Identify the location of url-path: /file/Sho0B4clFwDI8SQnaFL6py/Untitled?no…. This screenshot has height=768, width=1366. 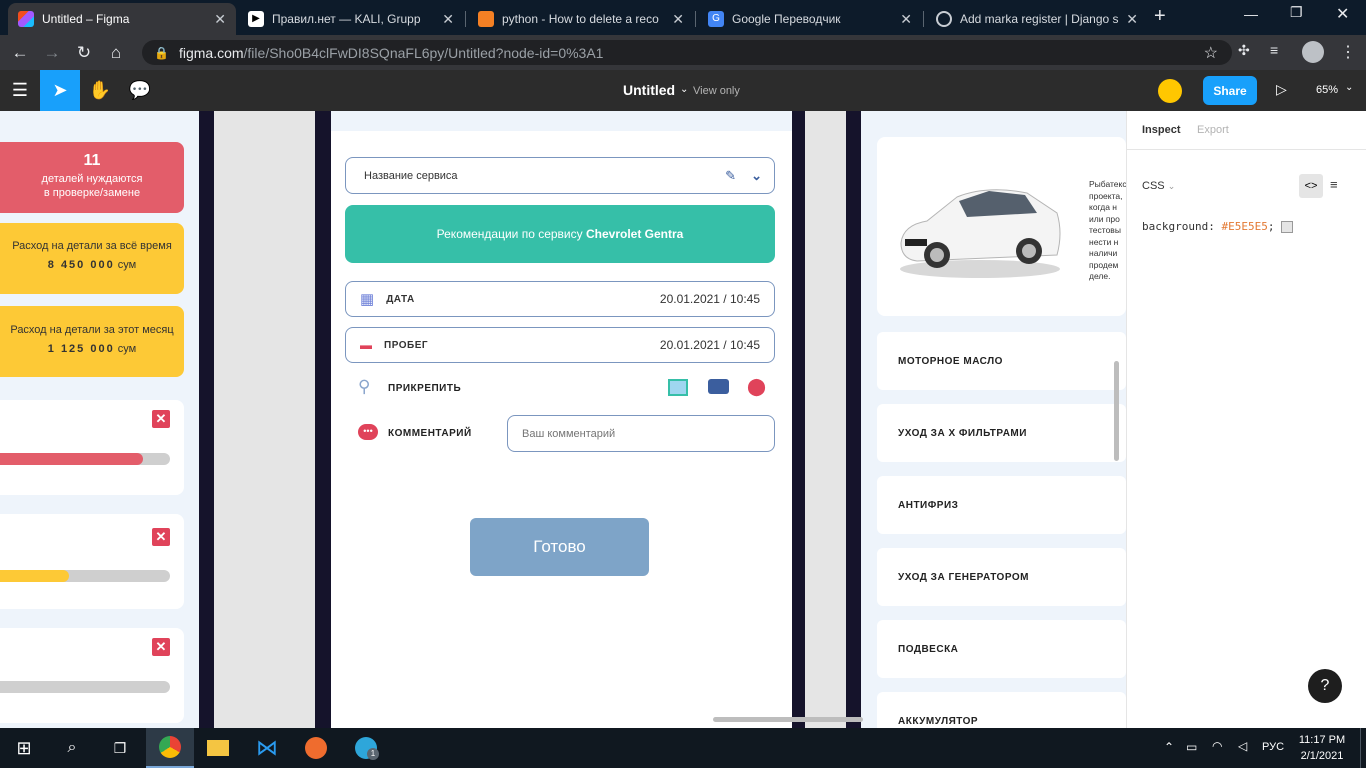
(423, 52).